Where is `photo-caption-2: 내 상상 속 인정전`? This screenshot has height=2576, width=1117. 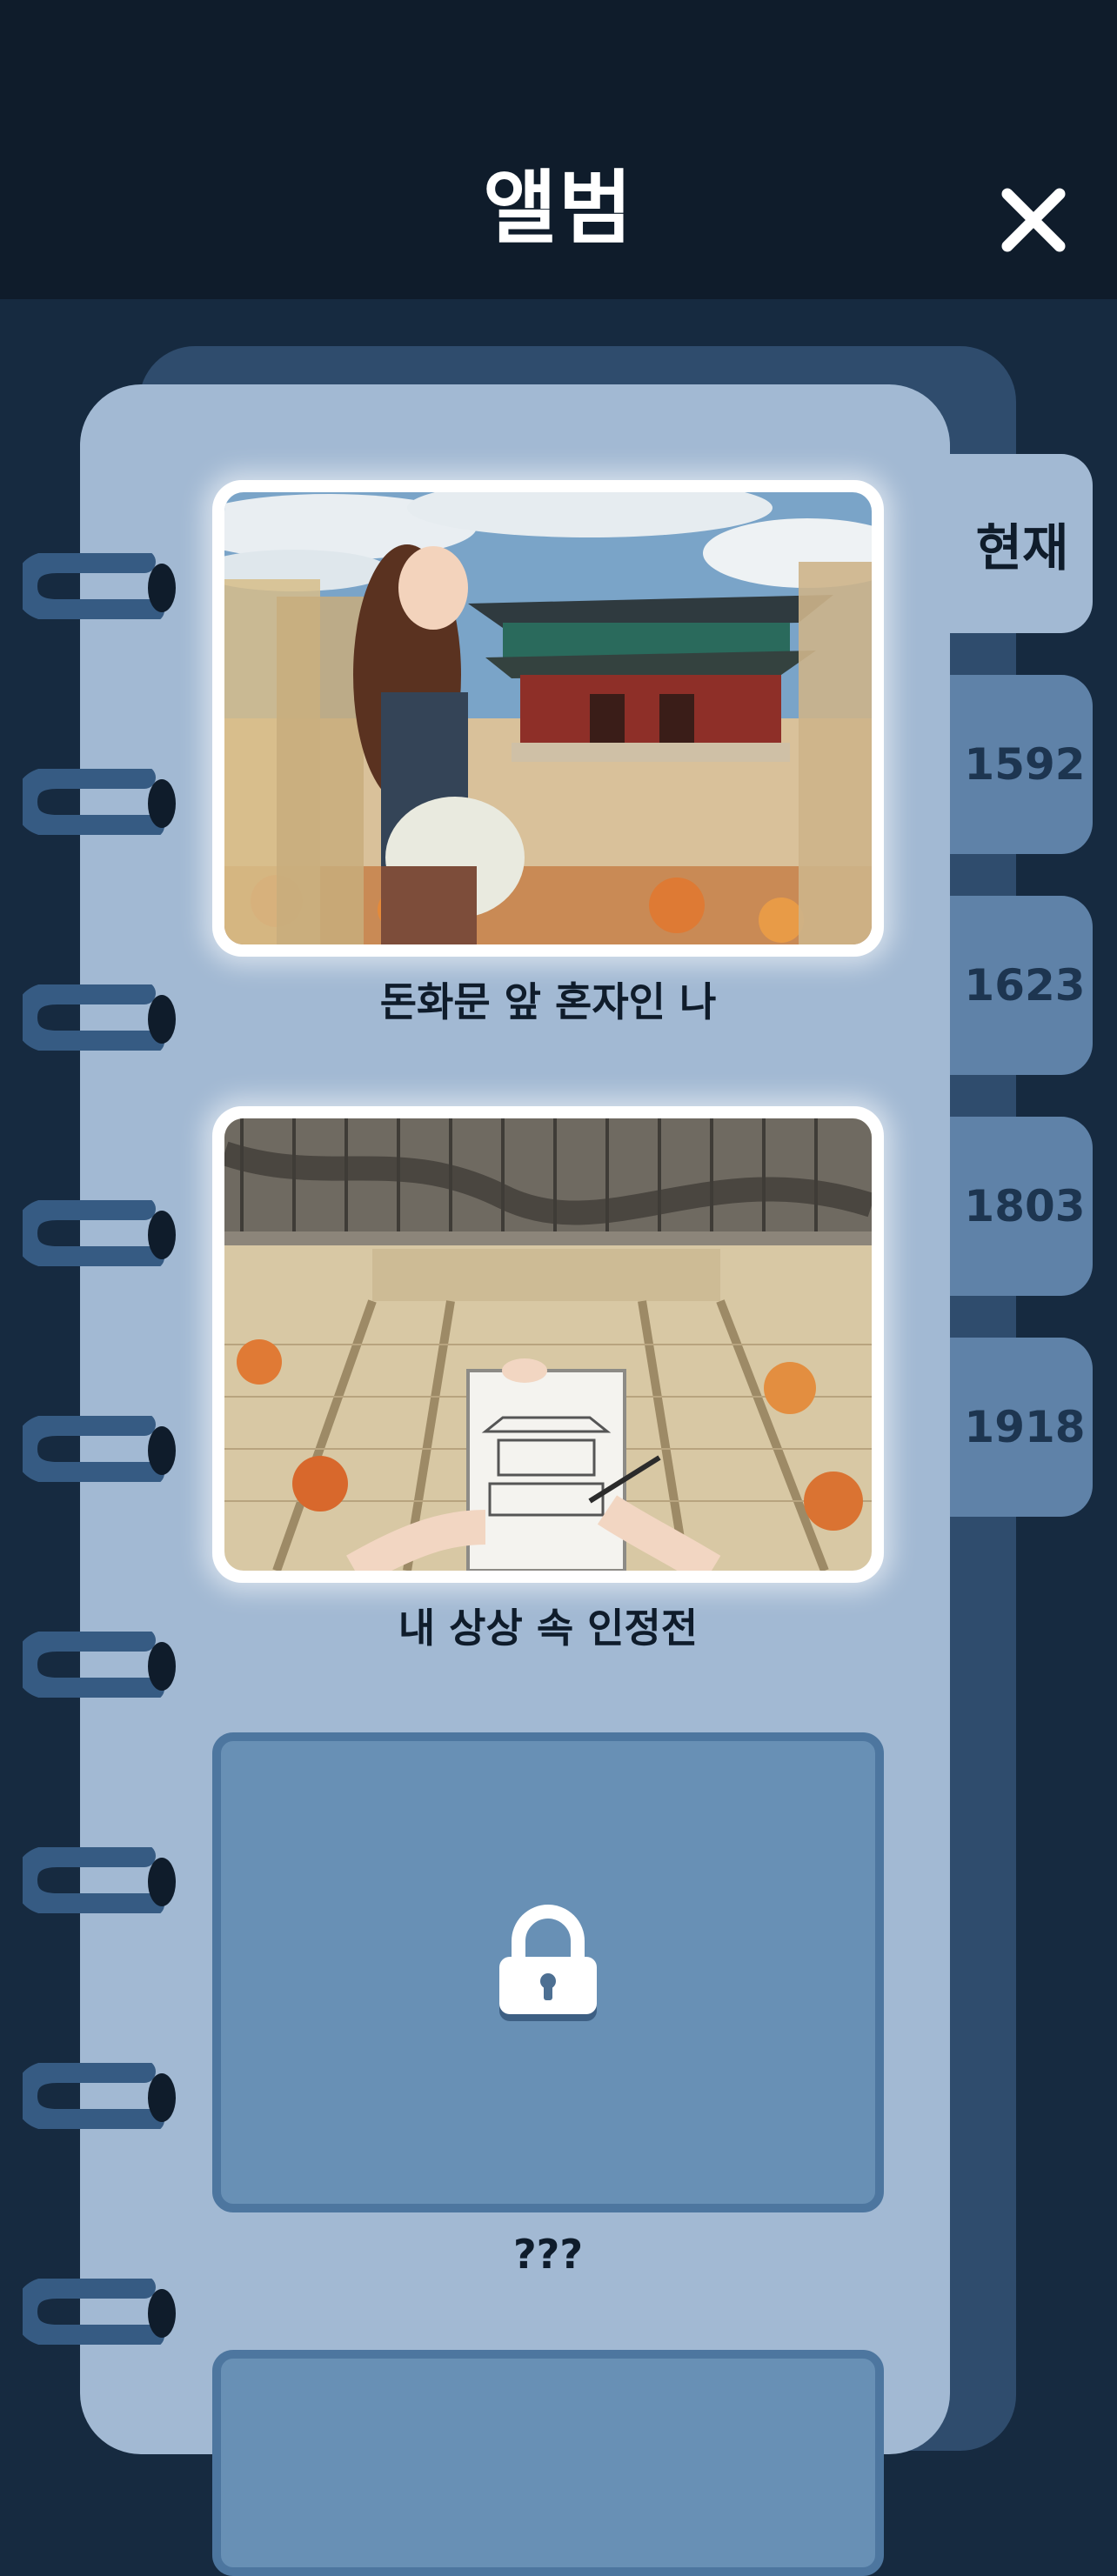
photo-caption-2: 내 상상 속 인정전 is located at coordinates (548, 1628).